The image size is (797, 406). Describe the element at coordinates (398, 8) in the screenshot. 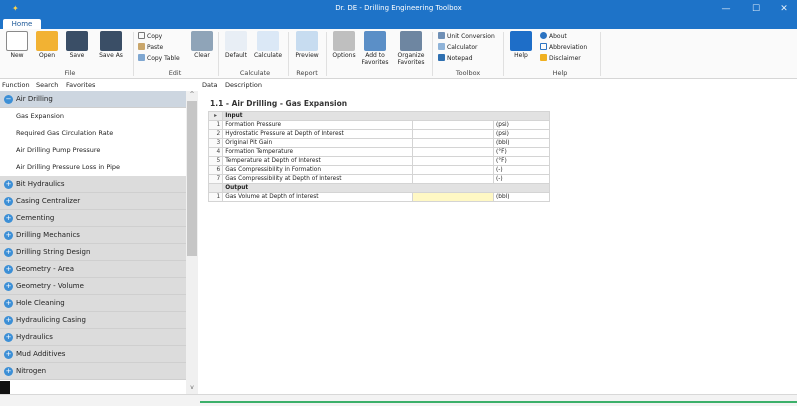

I see `window-title: Dr. DE - Drilling Engineering Toolbox` at that location.